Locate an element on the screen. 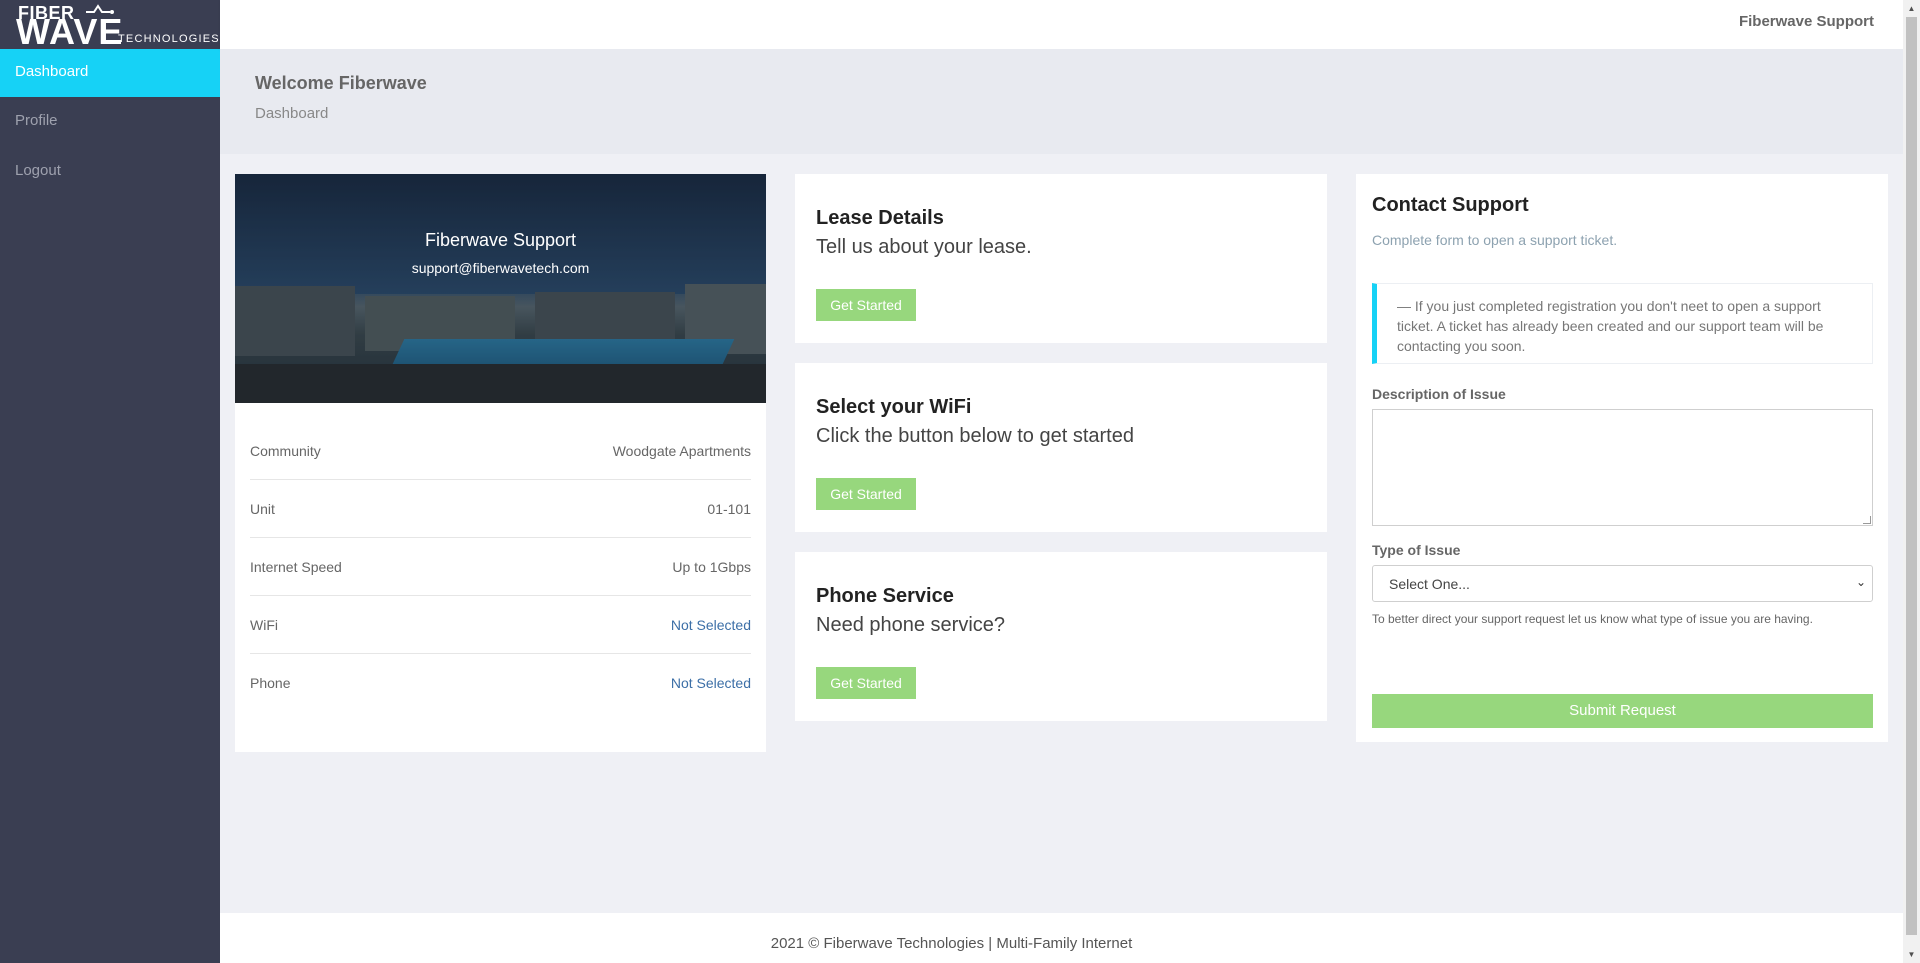 The width and height of the screenshot is (1920, 963). card-subtitle: Complete form to open a support ticket. is located at coordinates (1495, 240).